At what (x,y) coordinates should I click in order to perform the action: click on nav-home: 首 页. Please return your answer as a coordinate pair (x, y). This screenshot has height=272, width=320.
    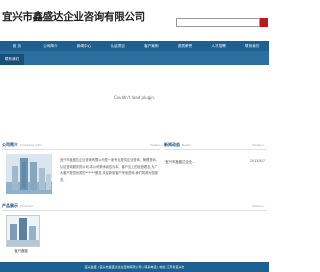
    Looking at the image, I should click on (17, 46).